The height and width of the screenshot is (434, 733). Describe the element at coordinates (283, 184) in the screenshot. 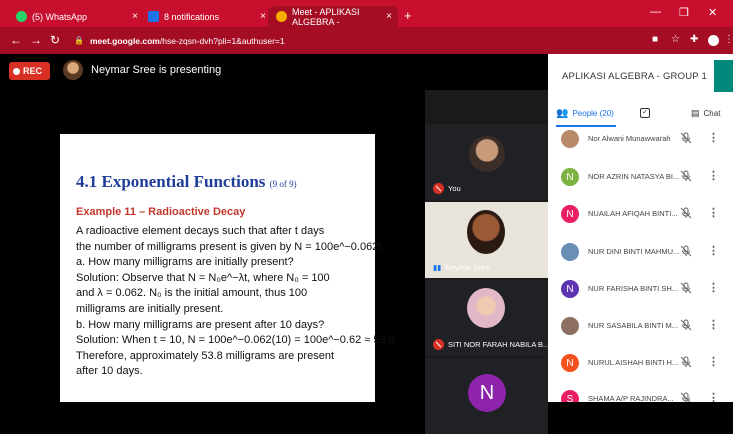

I see `slide-page: (9 of 9)` at that location.